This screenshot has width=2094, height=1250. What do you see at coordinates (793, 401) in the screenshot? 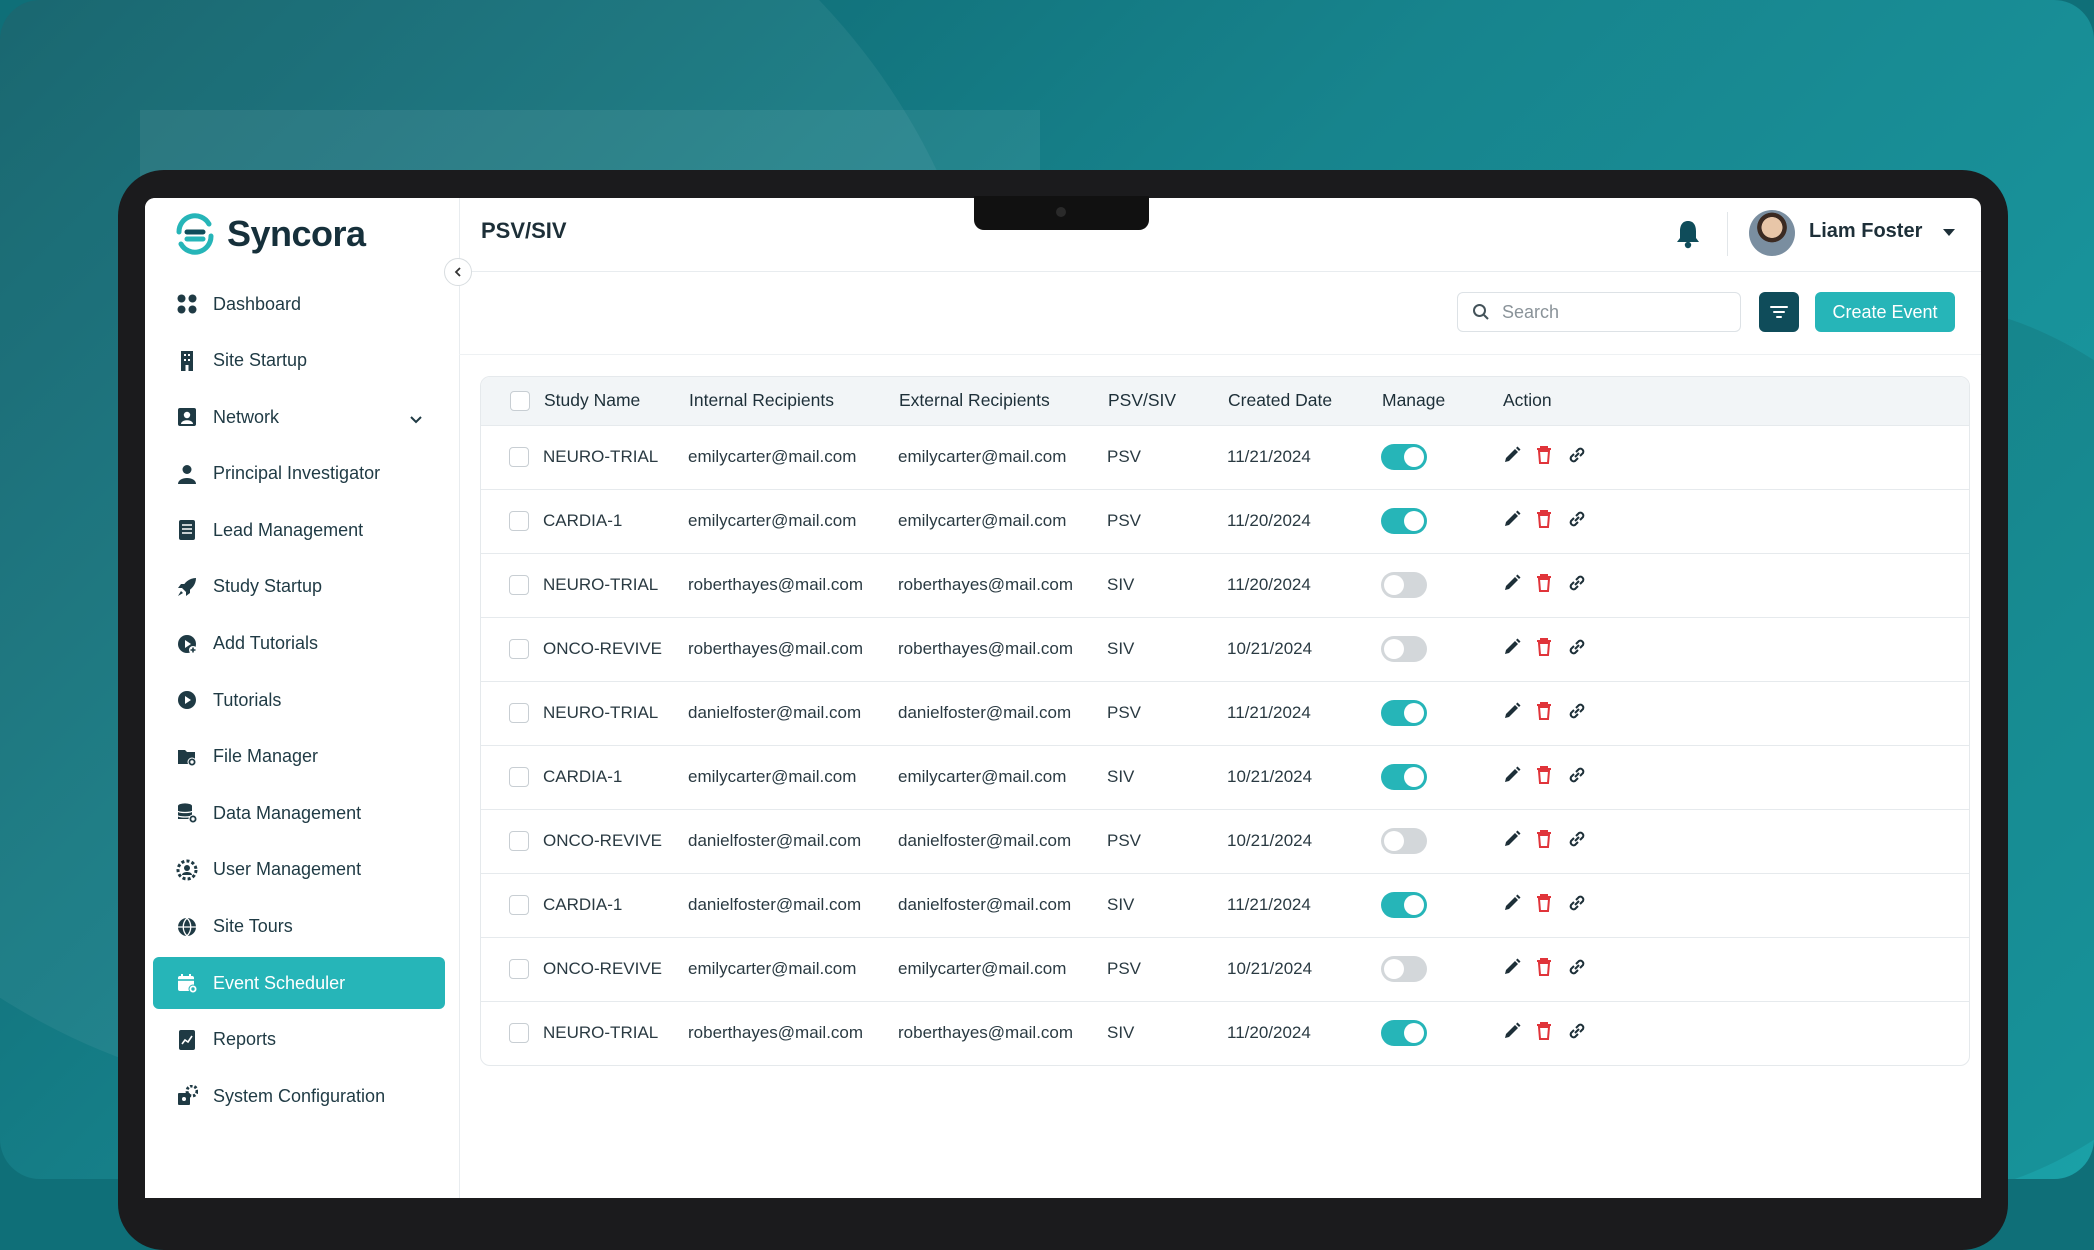
I see `column-header: Internal Recipients` at bounding box center [793, 401].